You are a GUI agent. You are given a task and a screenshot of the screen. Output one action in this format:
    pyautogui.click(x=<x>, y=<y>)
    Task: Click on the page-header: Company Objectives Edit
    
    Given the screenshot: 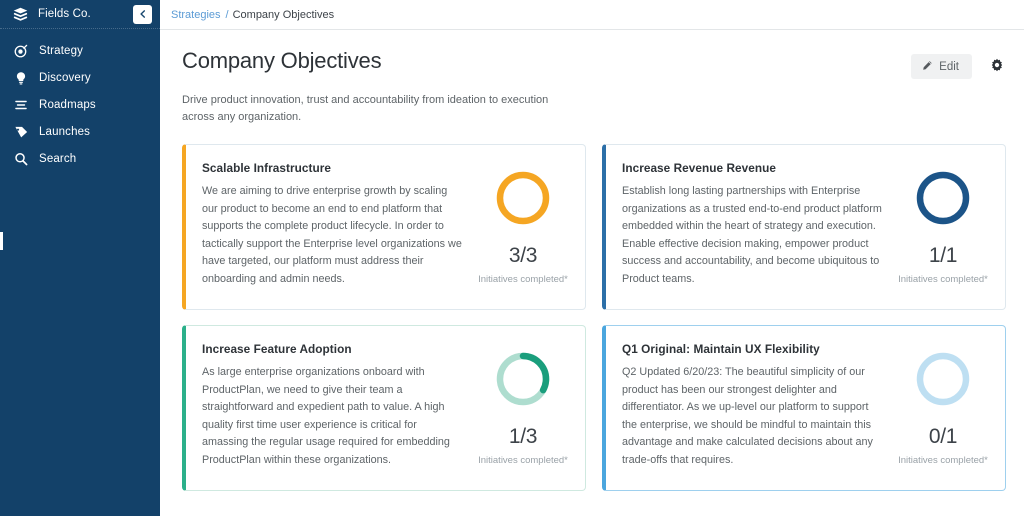 What is the action you would take?
    pyautogui.click(x=594, y=54)
    